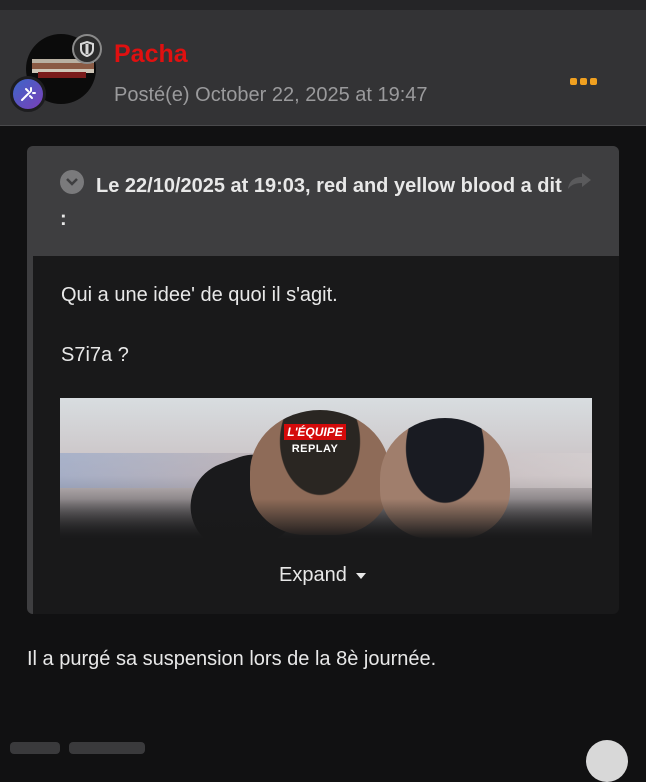  What do you see at coordinates (151, 54) in the screenshot?
I see `username-link: Pacha` at bounding box center [151, 54].